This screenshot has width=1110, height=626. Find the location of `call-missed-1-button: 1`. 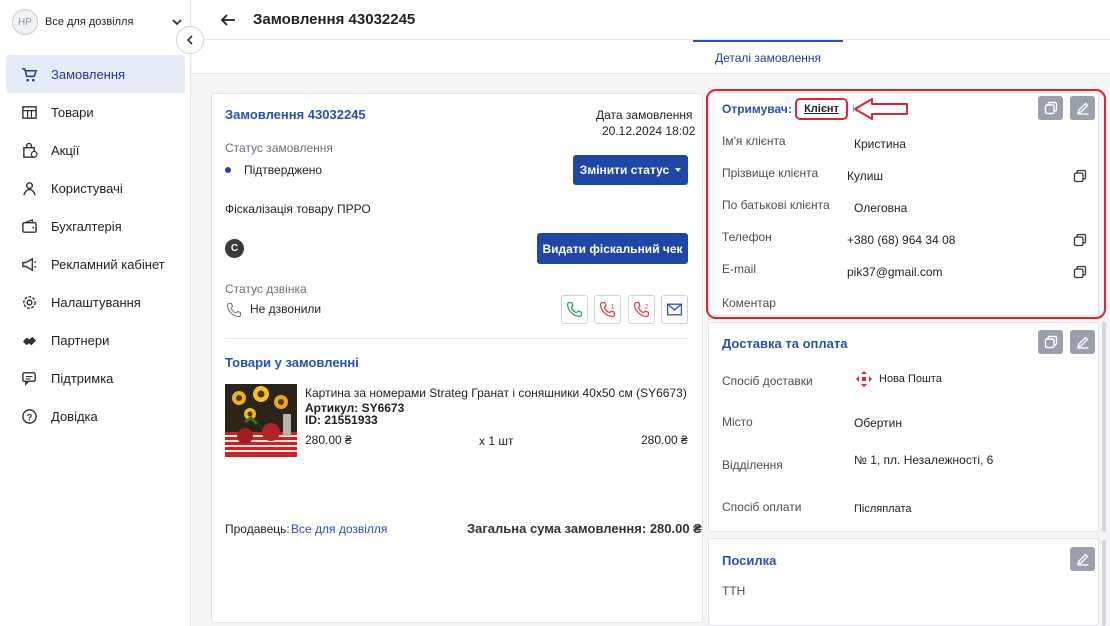

call-missed-1-button: 1 is located at coordinates (607, 309).